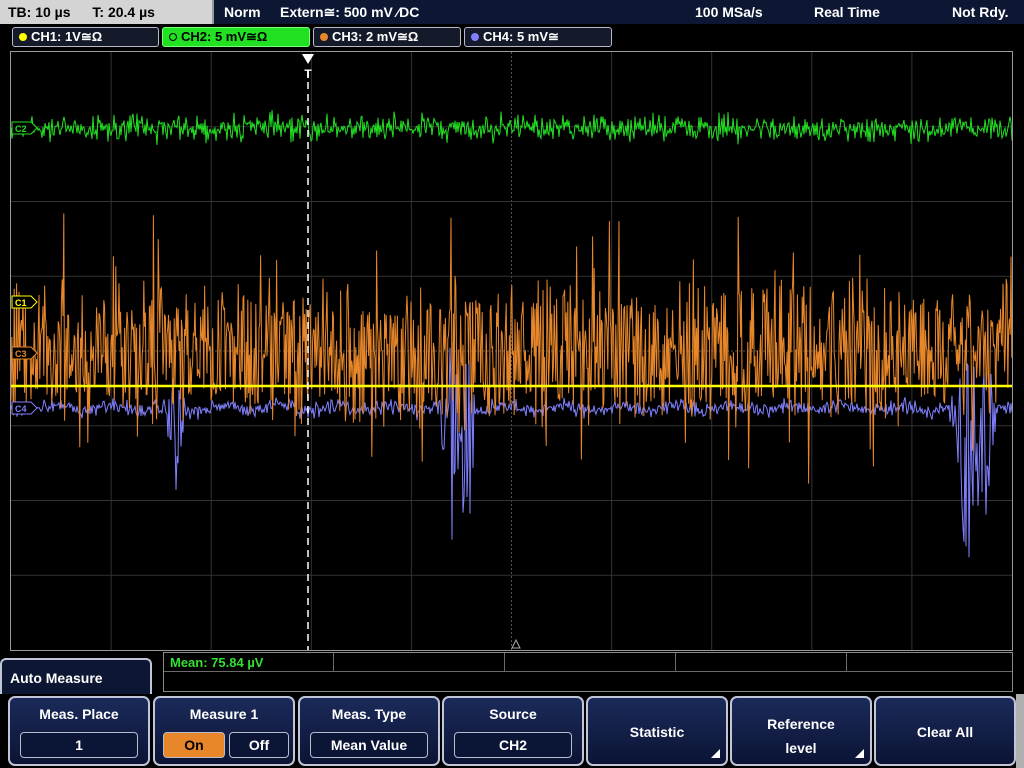 The height and width of the screenshot is (768, 1024). Describe the element at coordinates (729, 12) in the screenshot. I see `sample-rate: 100 MSa/s` at that location.